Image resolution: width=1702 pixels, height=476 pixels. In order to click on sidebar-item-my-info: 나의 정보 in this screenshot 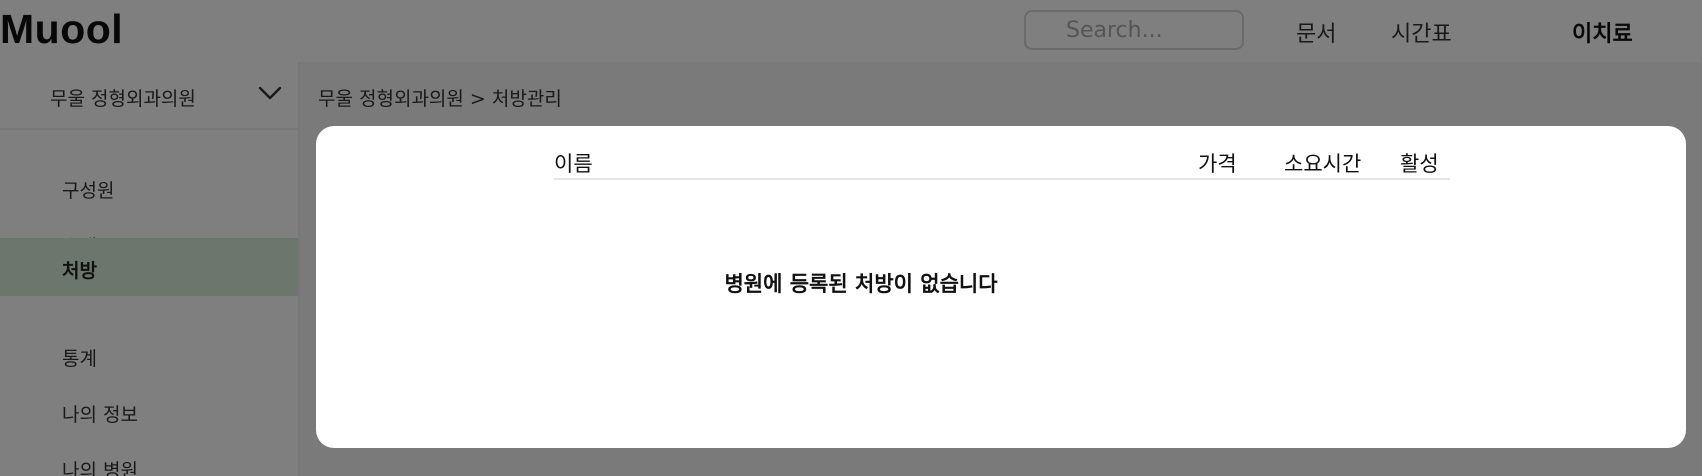, I will do `click(149, 412)`.